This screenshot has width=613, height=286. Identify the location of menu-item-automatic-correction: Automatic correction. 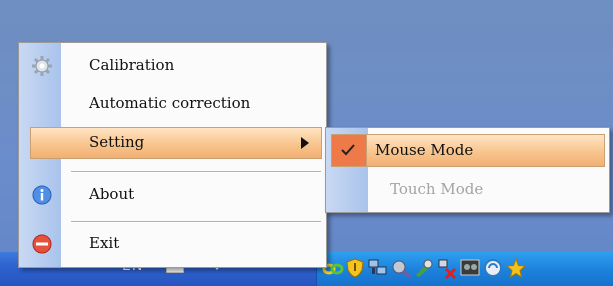
(172, 104).